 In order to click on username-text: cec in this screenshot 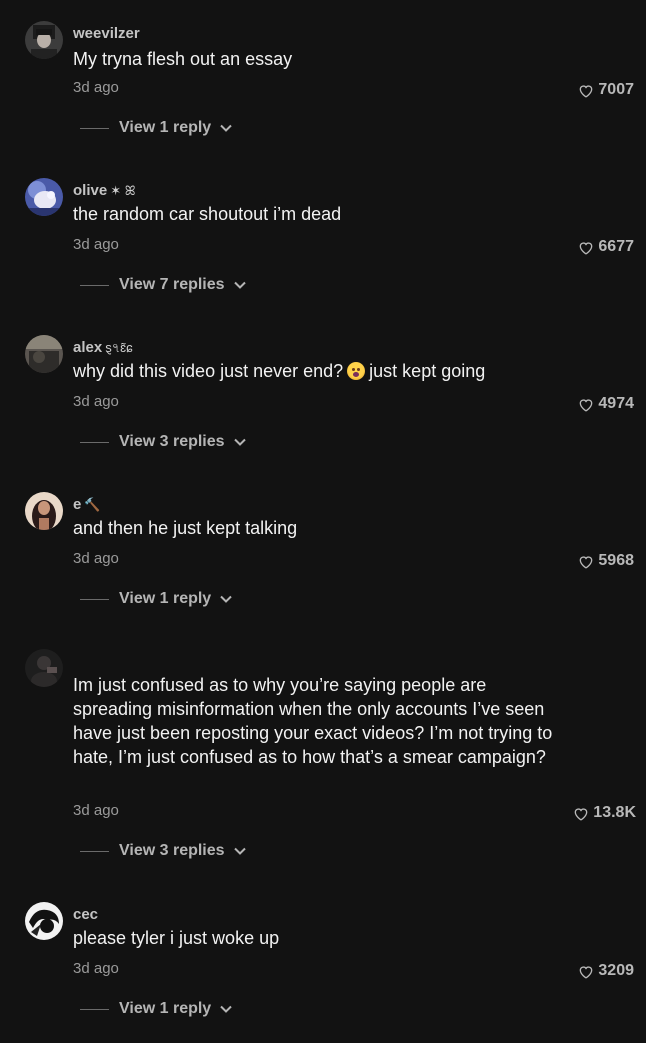, I will do `click(86, 914)`.